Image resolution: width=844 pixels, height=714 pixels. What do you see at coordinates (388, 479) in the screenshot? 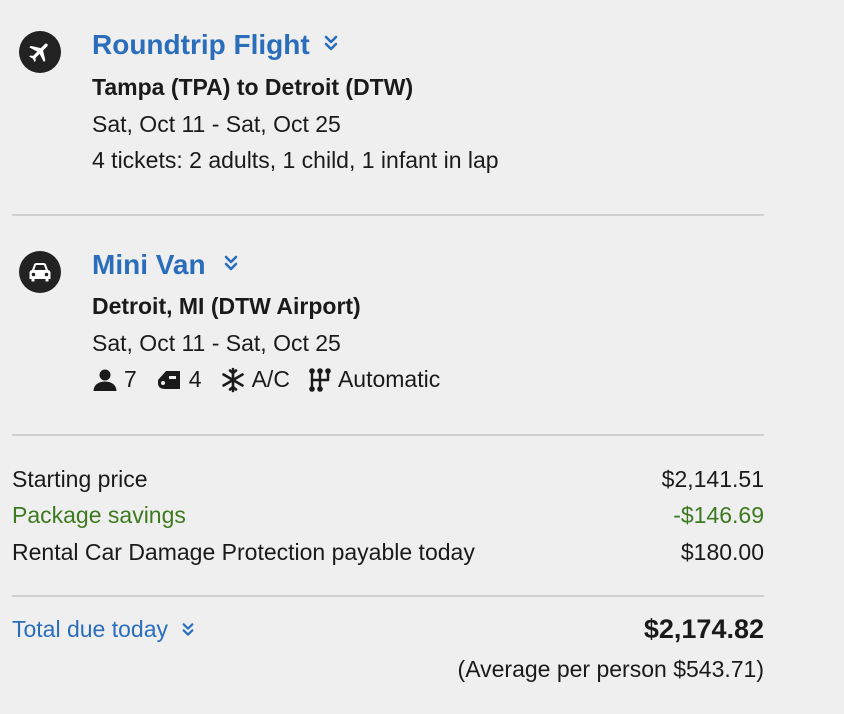
I see `starting-price-row: Starting price $2,141.51` at bounding box center [388, 479].